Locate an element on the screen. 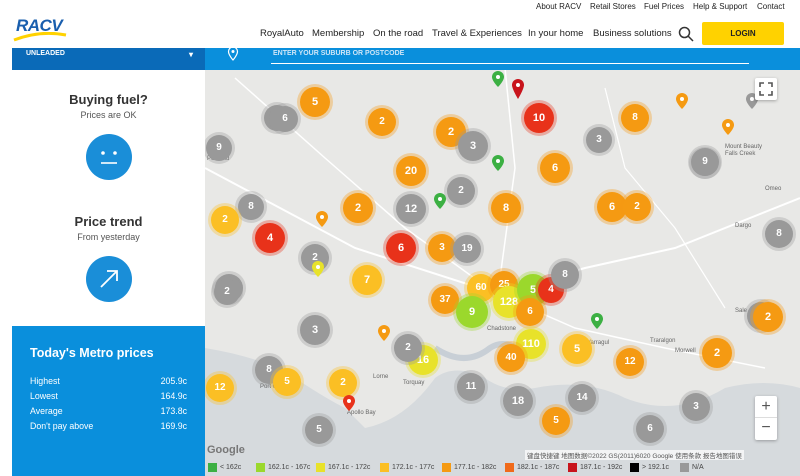  racv-logo: RACV is located at coordinates (42, 32).